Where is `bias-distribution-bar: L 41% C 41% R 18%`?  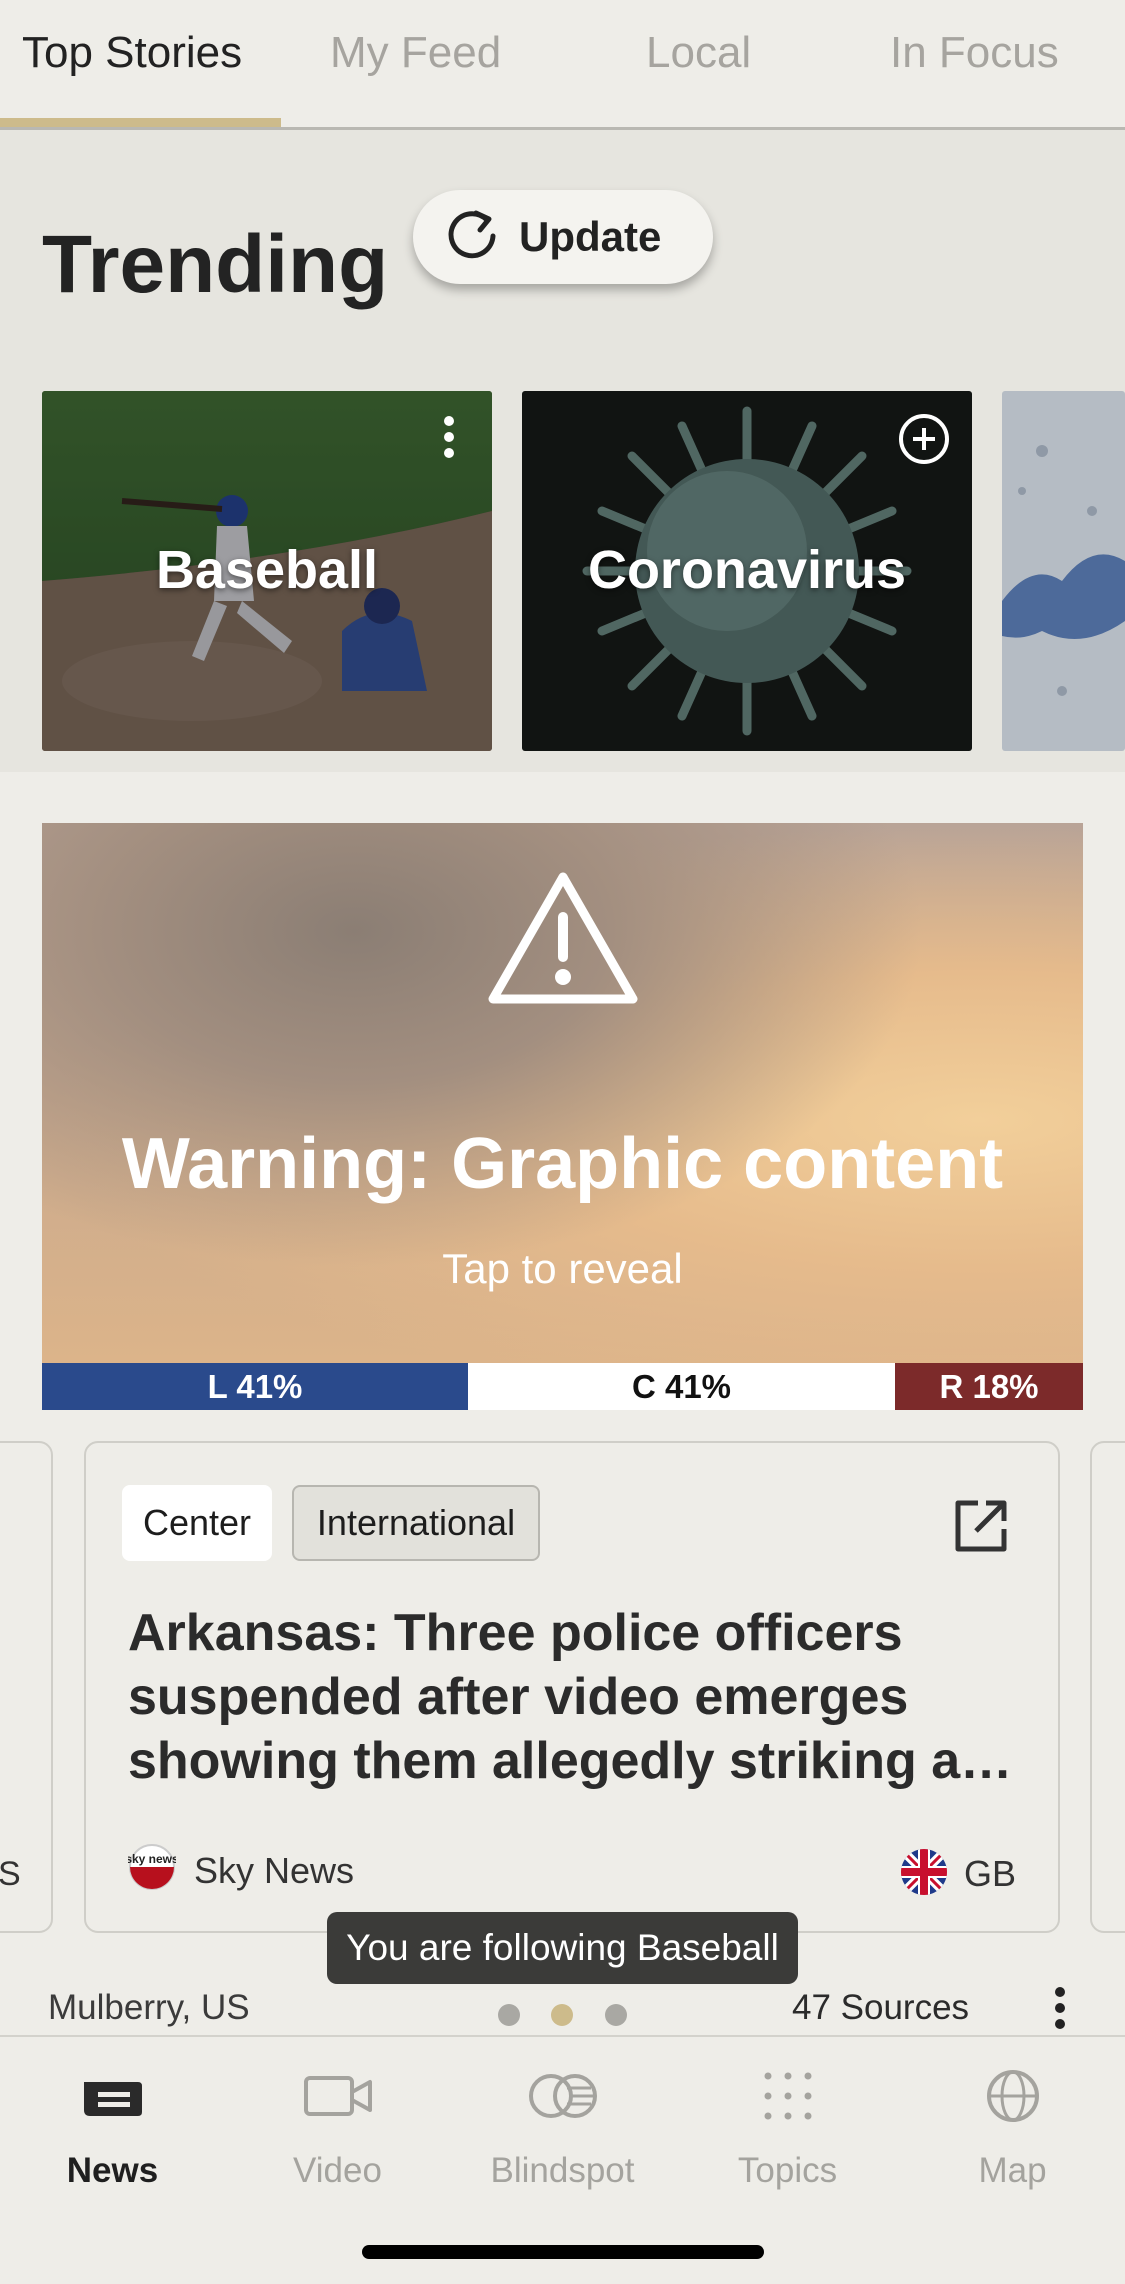 bias-distribution-bar: L 41% C 41% R 18% is located at coordinates (562, 1386).